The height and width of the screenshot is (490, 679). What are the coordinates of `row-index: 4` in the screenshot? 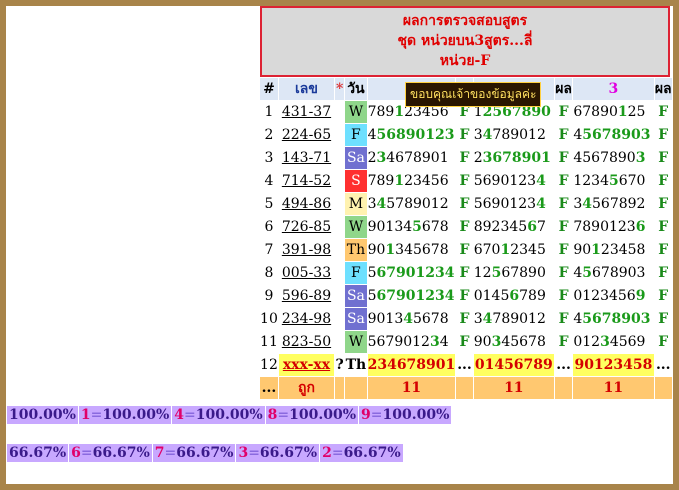 It's located at (269, 181).